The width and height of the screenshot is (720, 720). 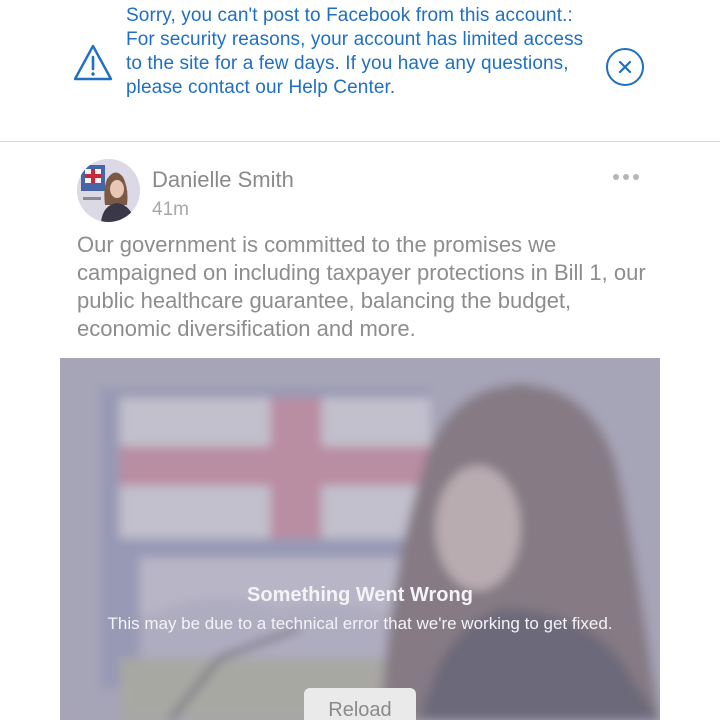 What do you see at coordinates (223, 180) in the screenshot?
I see `author-name: Danielle Smith` at bounding box center [223, 180].